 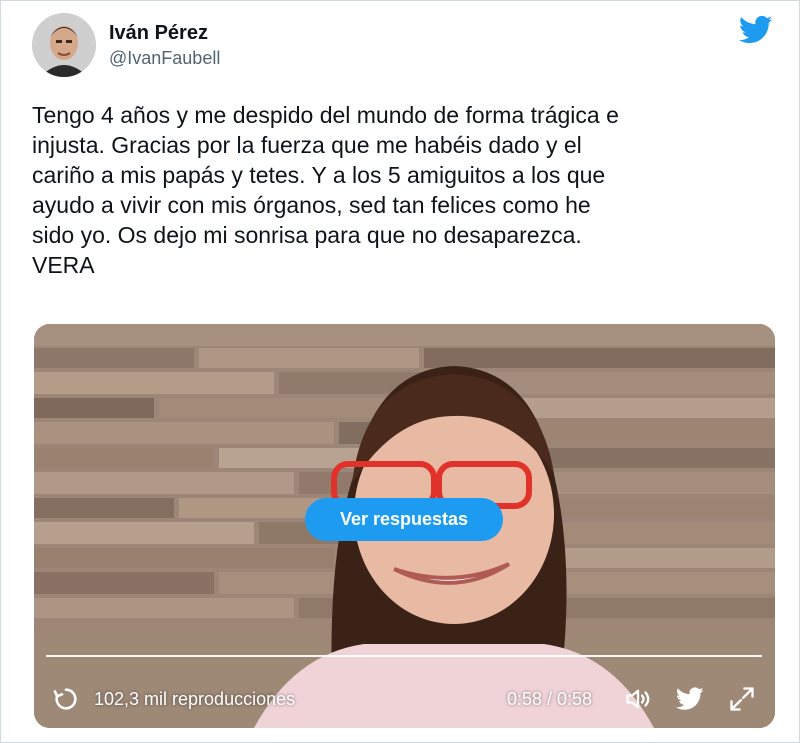 What do you see at coordinates (66, 699) in the screenshot?
I see `replay-icon` at bounding box center [66, 699].